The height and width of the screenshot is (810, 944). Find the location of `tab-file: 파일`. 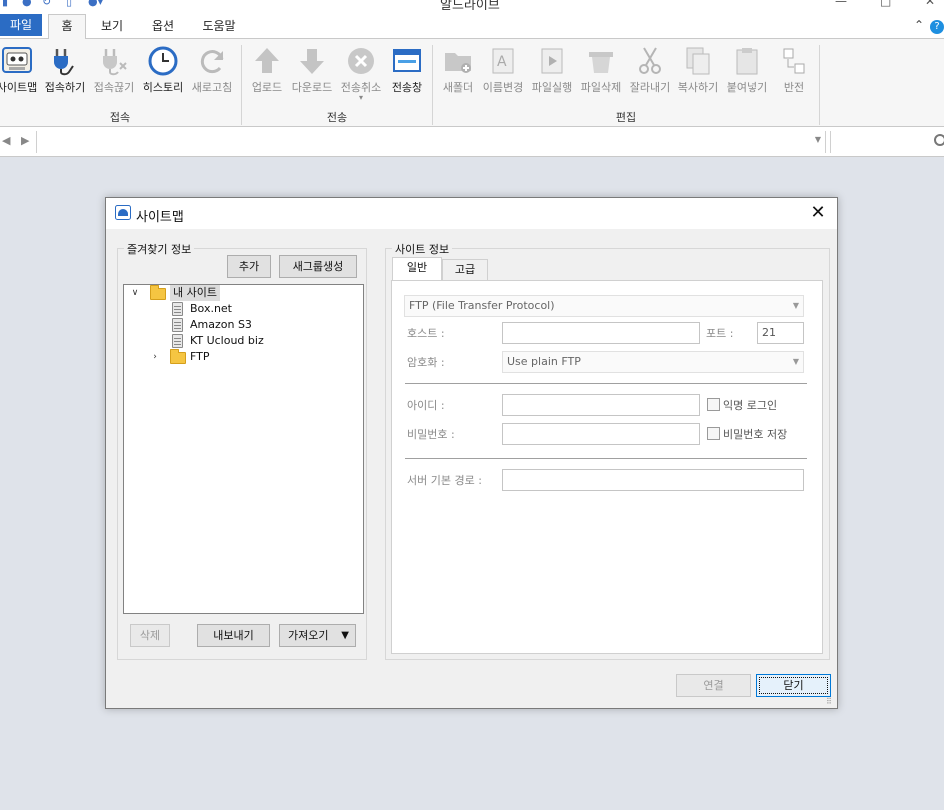

tab-file: 파일 is located at coordinates (21, 25).